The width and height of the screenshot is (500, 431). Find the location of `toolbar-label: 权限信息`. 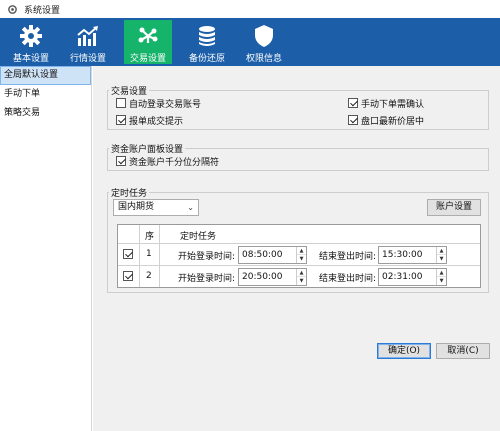

toolbar-label: 权限信息 is located at coordinates (263, 59).